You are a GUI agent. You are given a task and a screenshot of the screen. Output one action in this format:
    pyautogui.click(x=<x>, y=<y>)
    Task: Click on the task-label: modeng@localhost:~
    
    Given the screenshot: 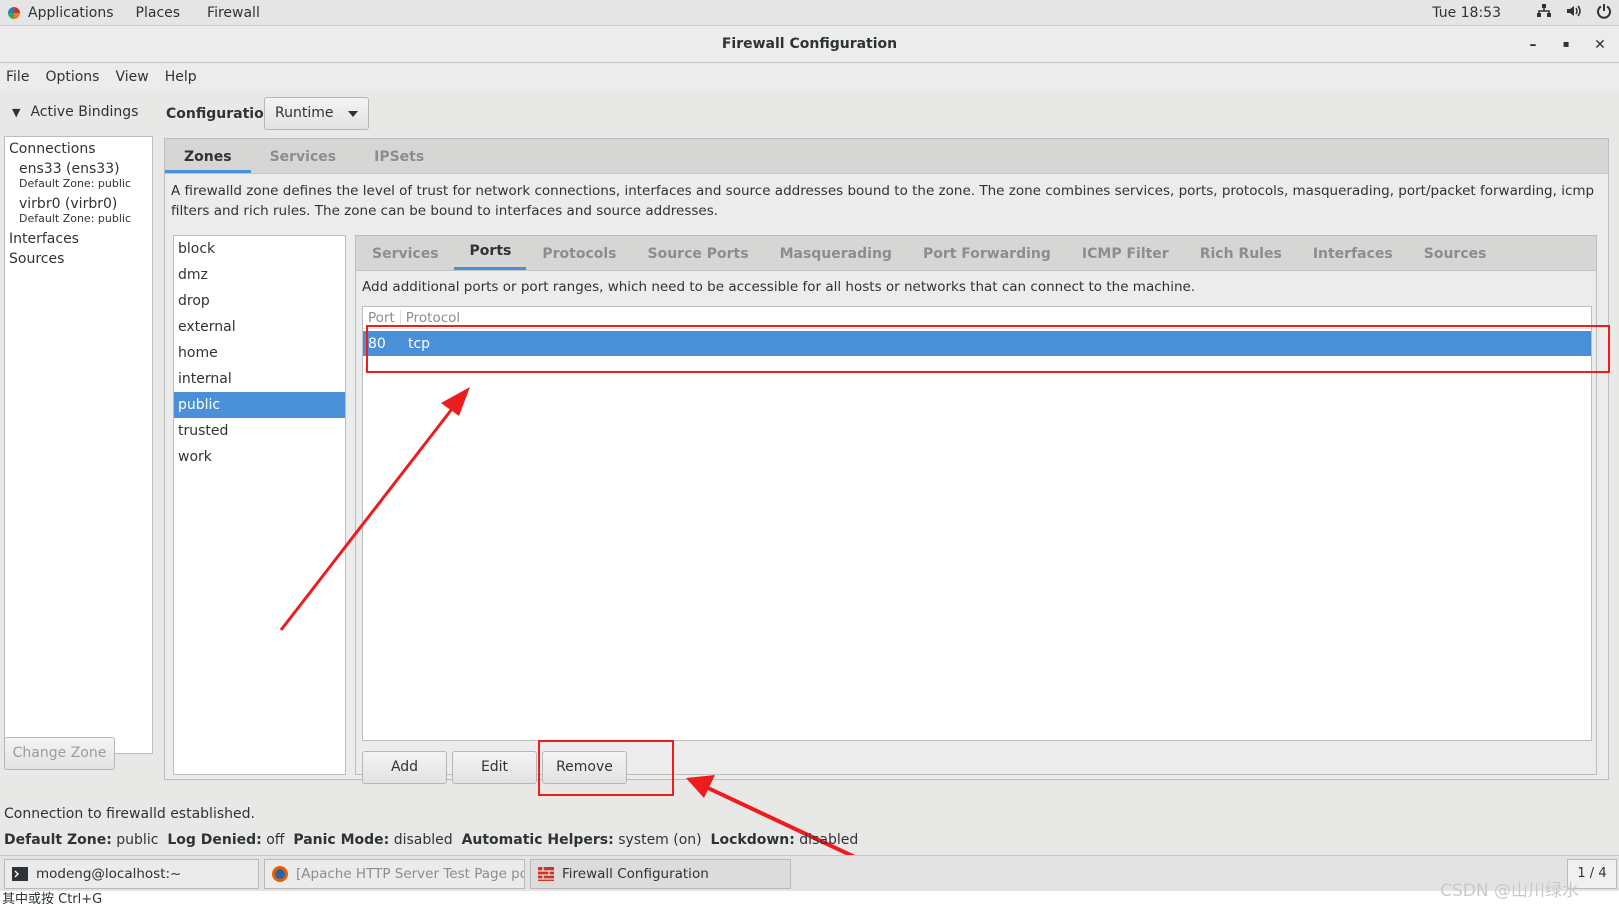 What is the action you would take?
    pyautogui.click(x=109, y=874)
    